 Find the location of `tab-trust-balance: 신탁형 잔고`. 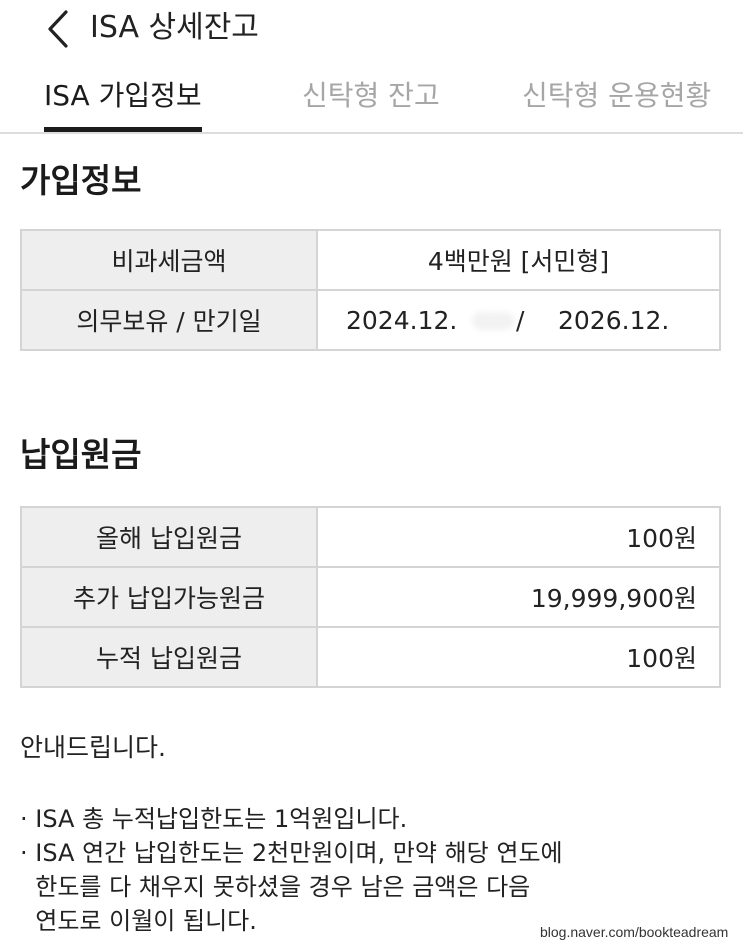

tab-trust-balance: 신탁형 잔고 is located at coordinates (371, 96).